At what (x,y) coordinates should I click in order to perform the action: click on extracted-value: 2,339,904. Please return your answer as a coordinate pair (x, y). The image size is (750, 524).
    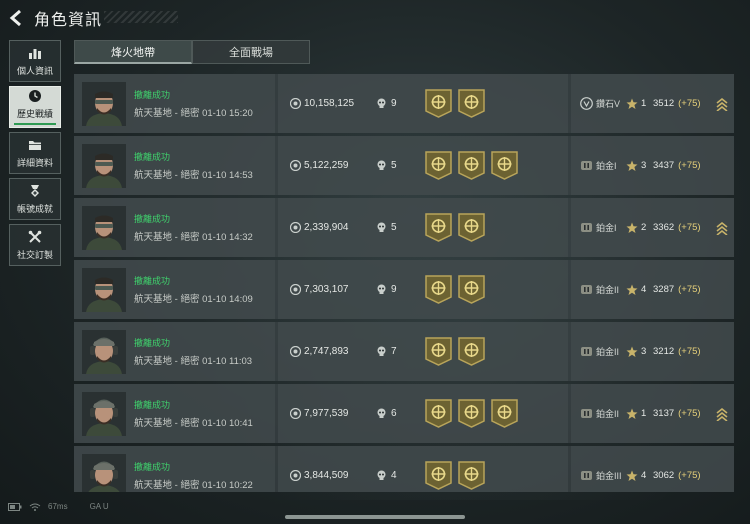
    Looking at the image, I should click on (326, 227).